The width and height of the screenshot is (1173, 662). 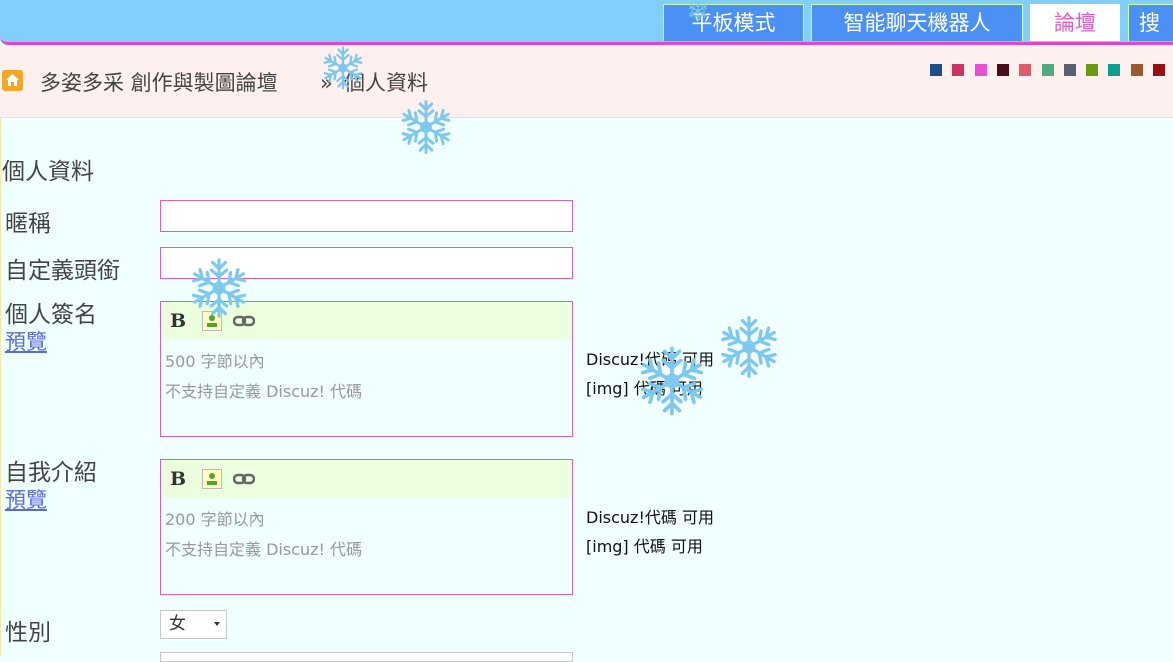 What do you see at coordinates (366, 527) in the screenshot?
I see `bio-editor: B 200 字節以內 不支持自定義 Discuz! 代碼` at bounding box center [366, 527].